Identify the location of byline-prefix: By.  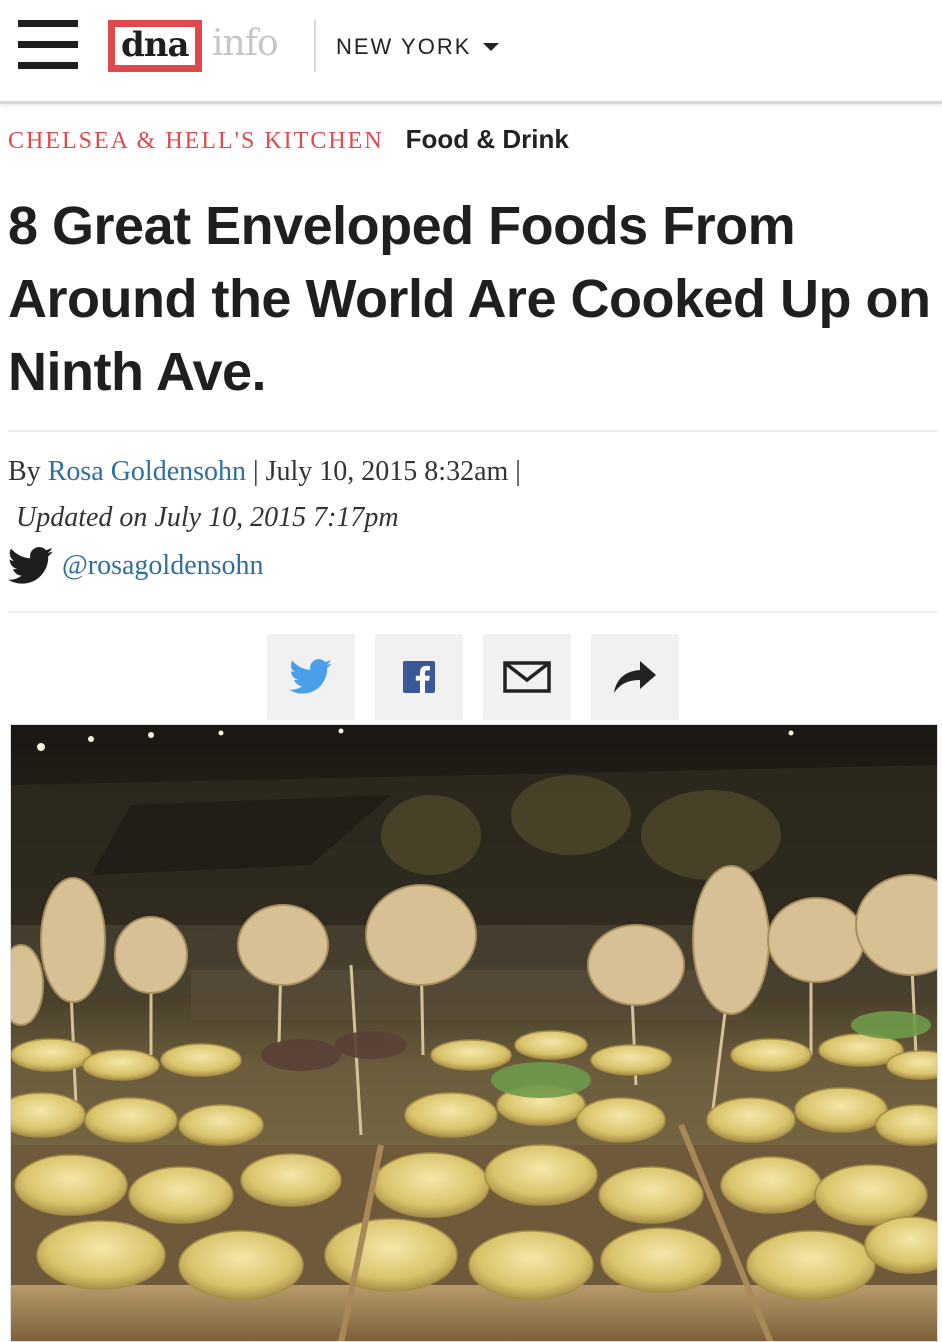
(28, 471).